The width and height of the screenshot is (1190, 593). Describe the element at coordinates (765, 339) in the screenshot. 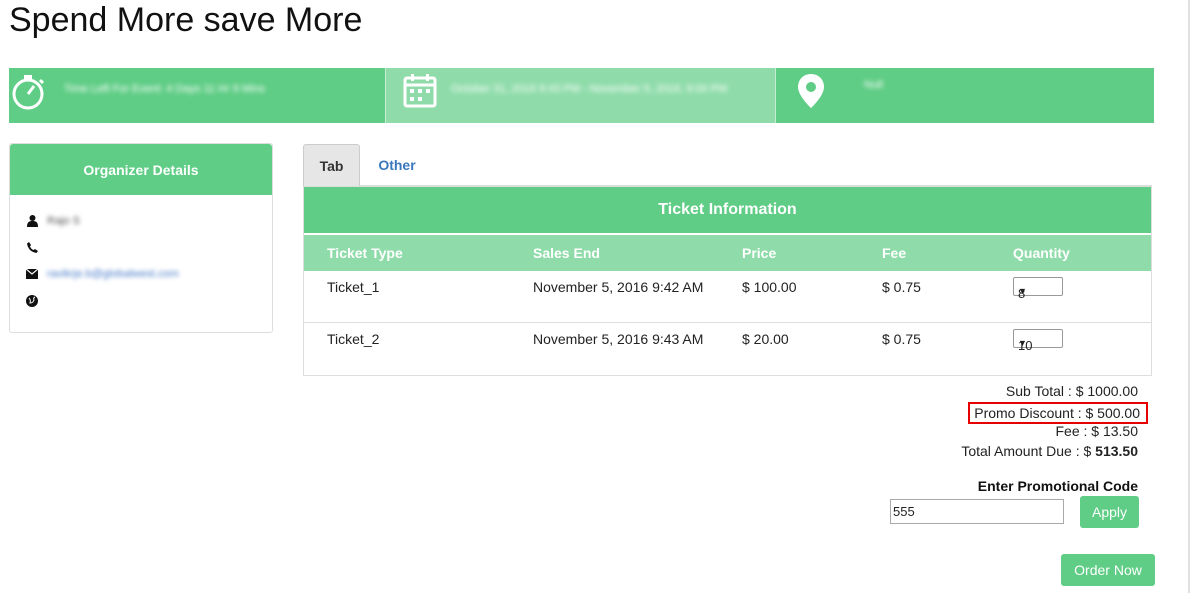

I see `ticket-price: $ 20.00` at that location.